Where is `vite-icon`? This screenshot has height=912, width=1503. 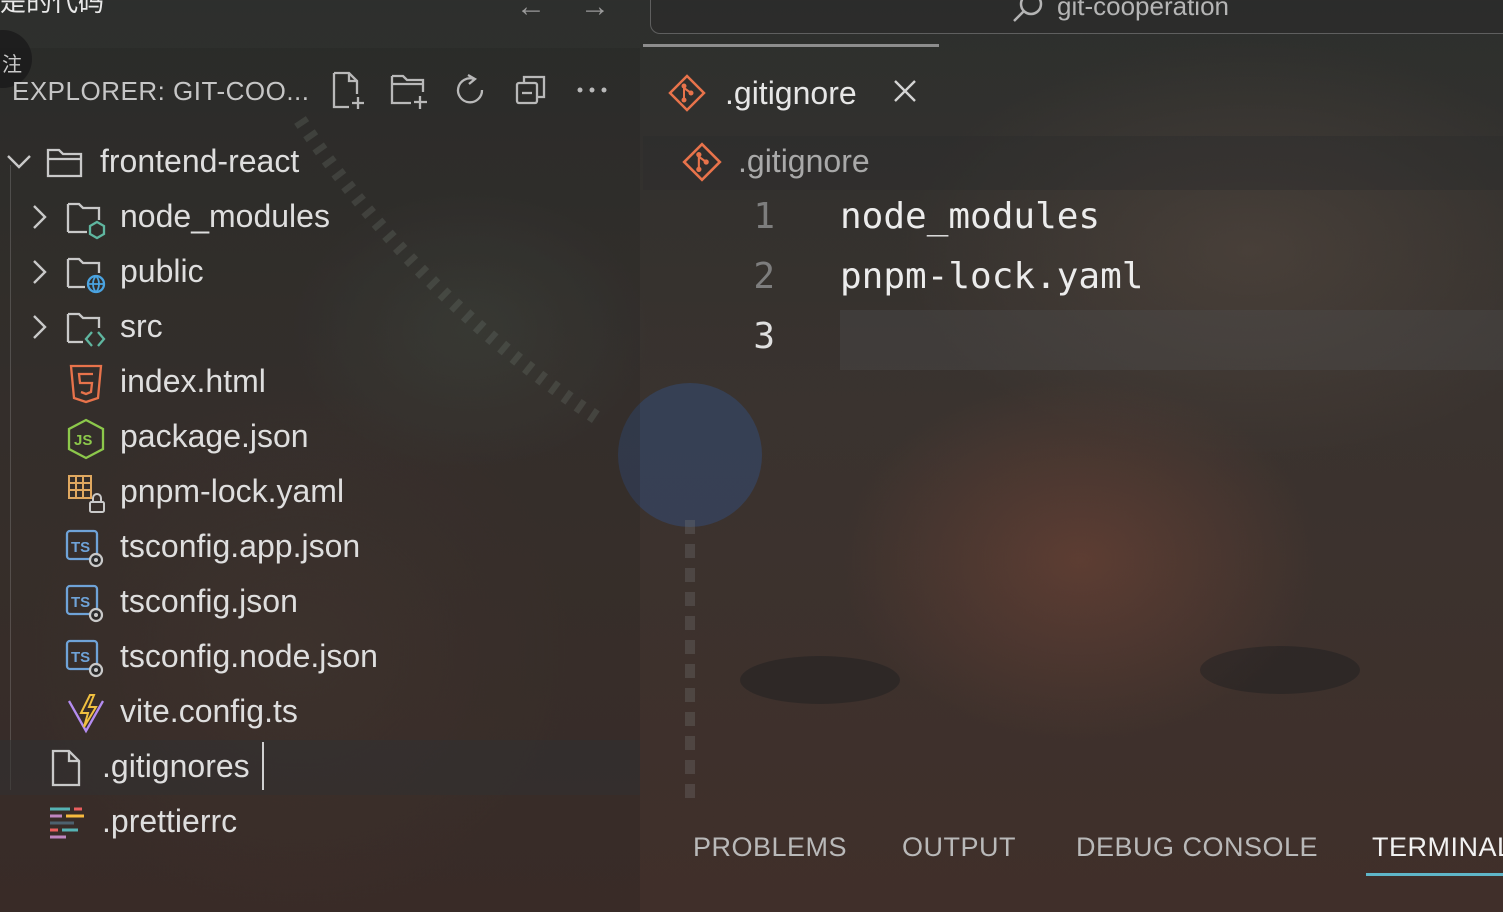 vite-icon is located at coordinates (86, 713).